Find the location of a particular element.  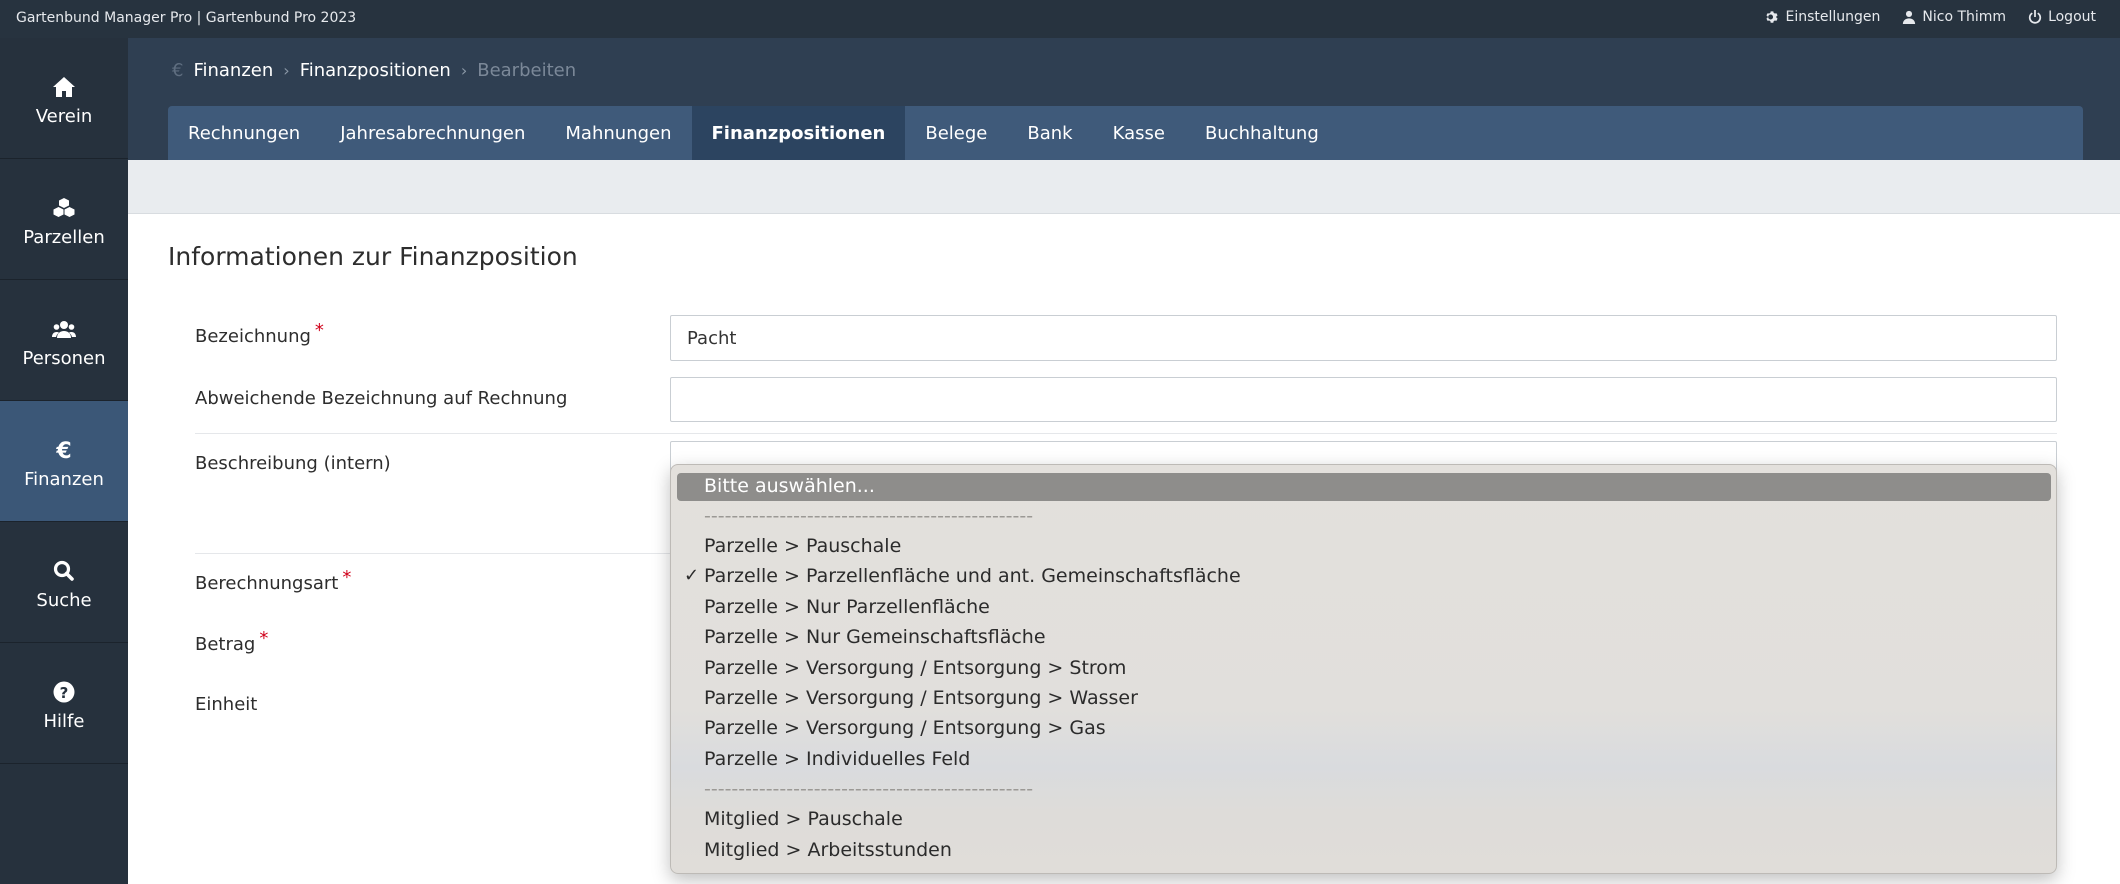

sidebar-item-parzellen: Parzellen is located at coordinates (64, 219).